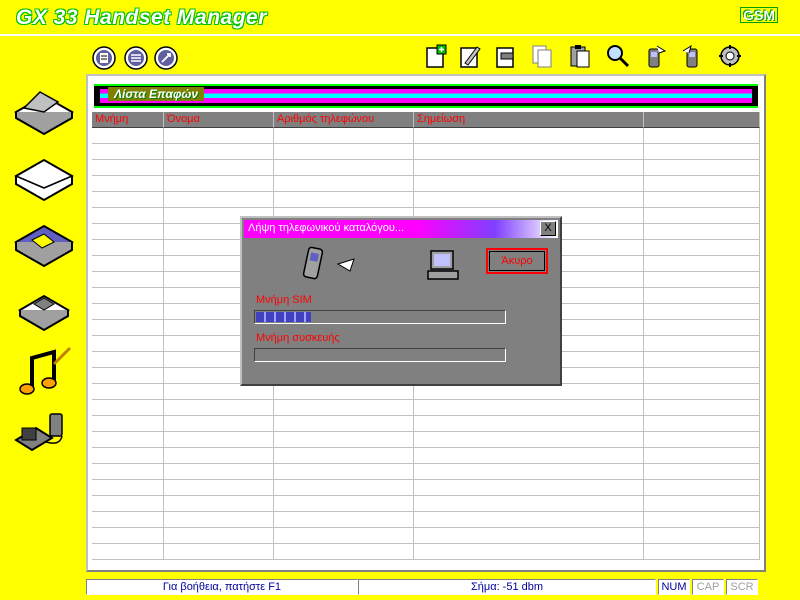 Image resolution: width=800 pixels, height=600 pixels. Describe the element at coordinates (43, 372) in the screenshot. I see `sidebar-item-melodies` at that location.